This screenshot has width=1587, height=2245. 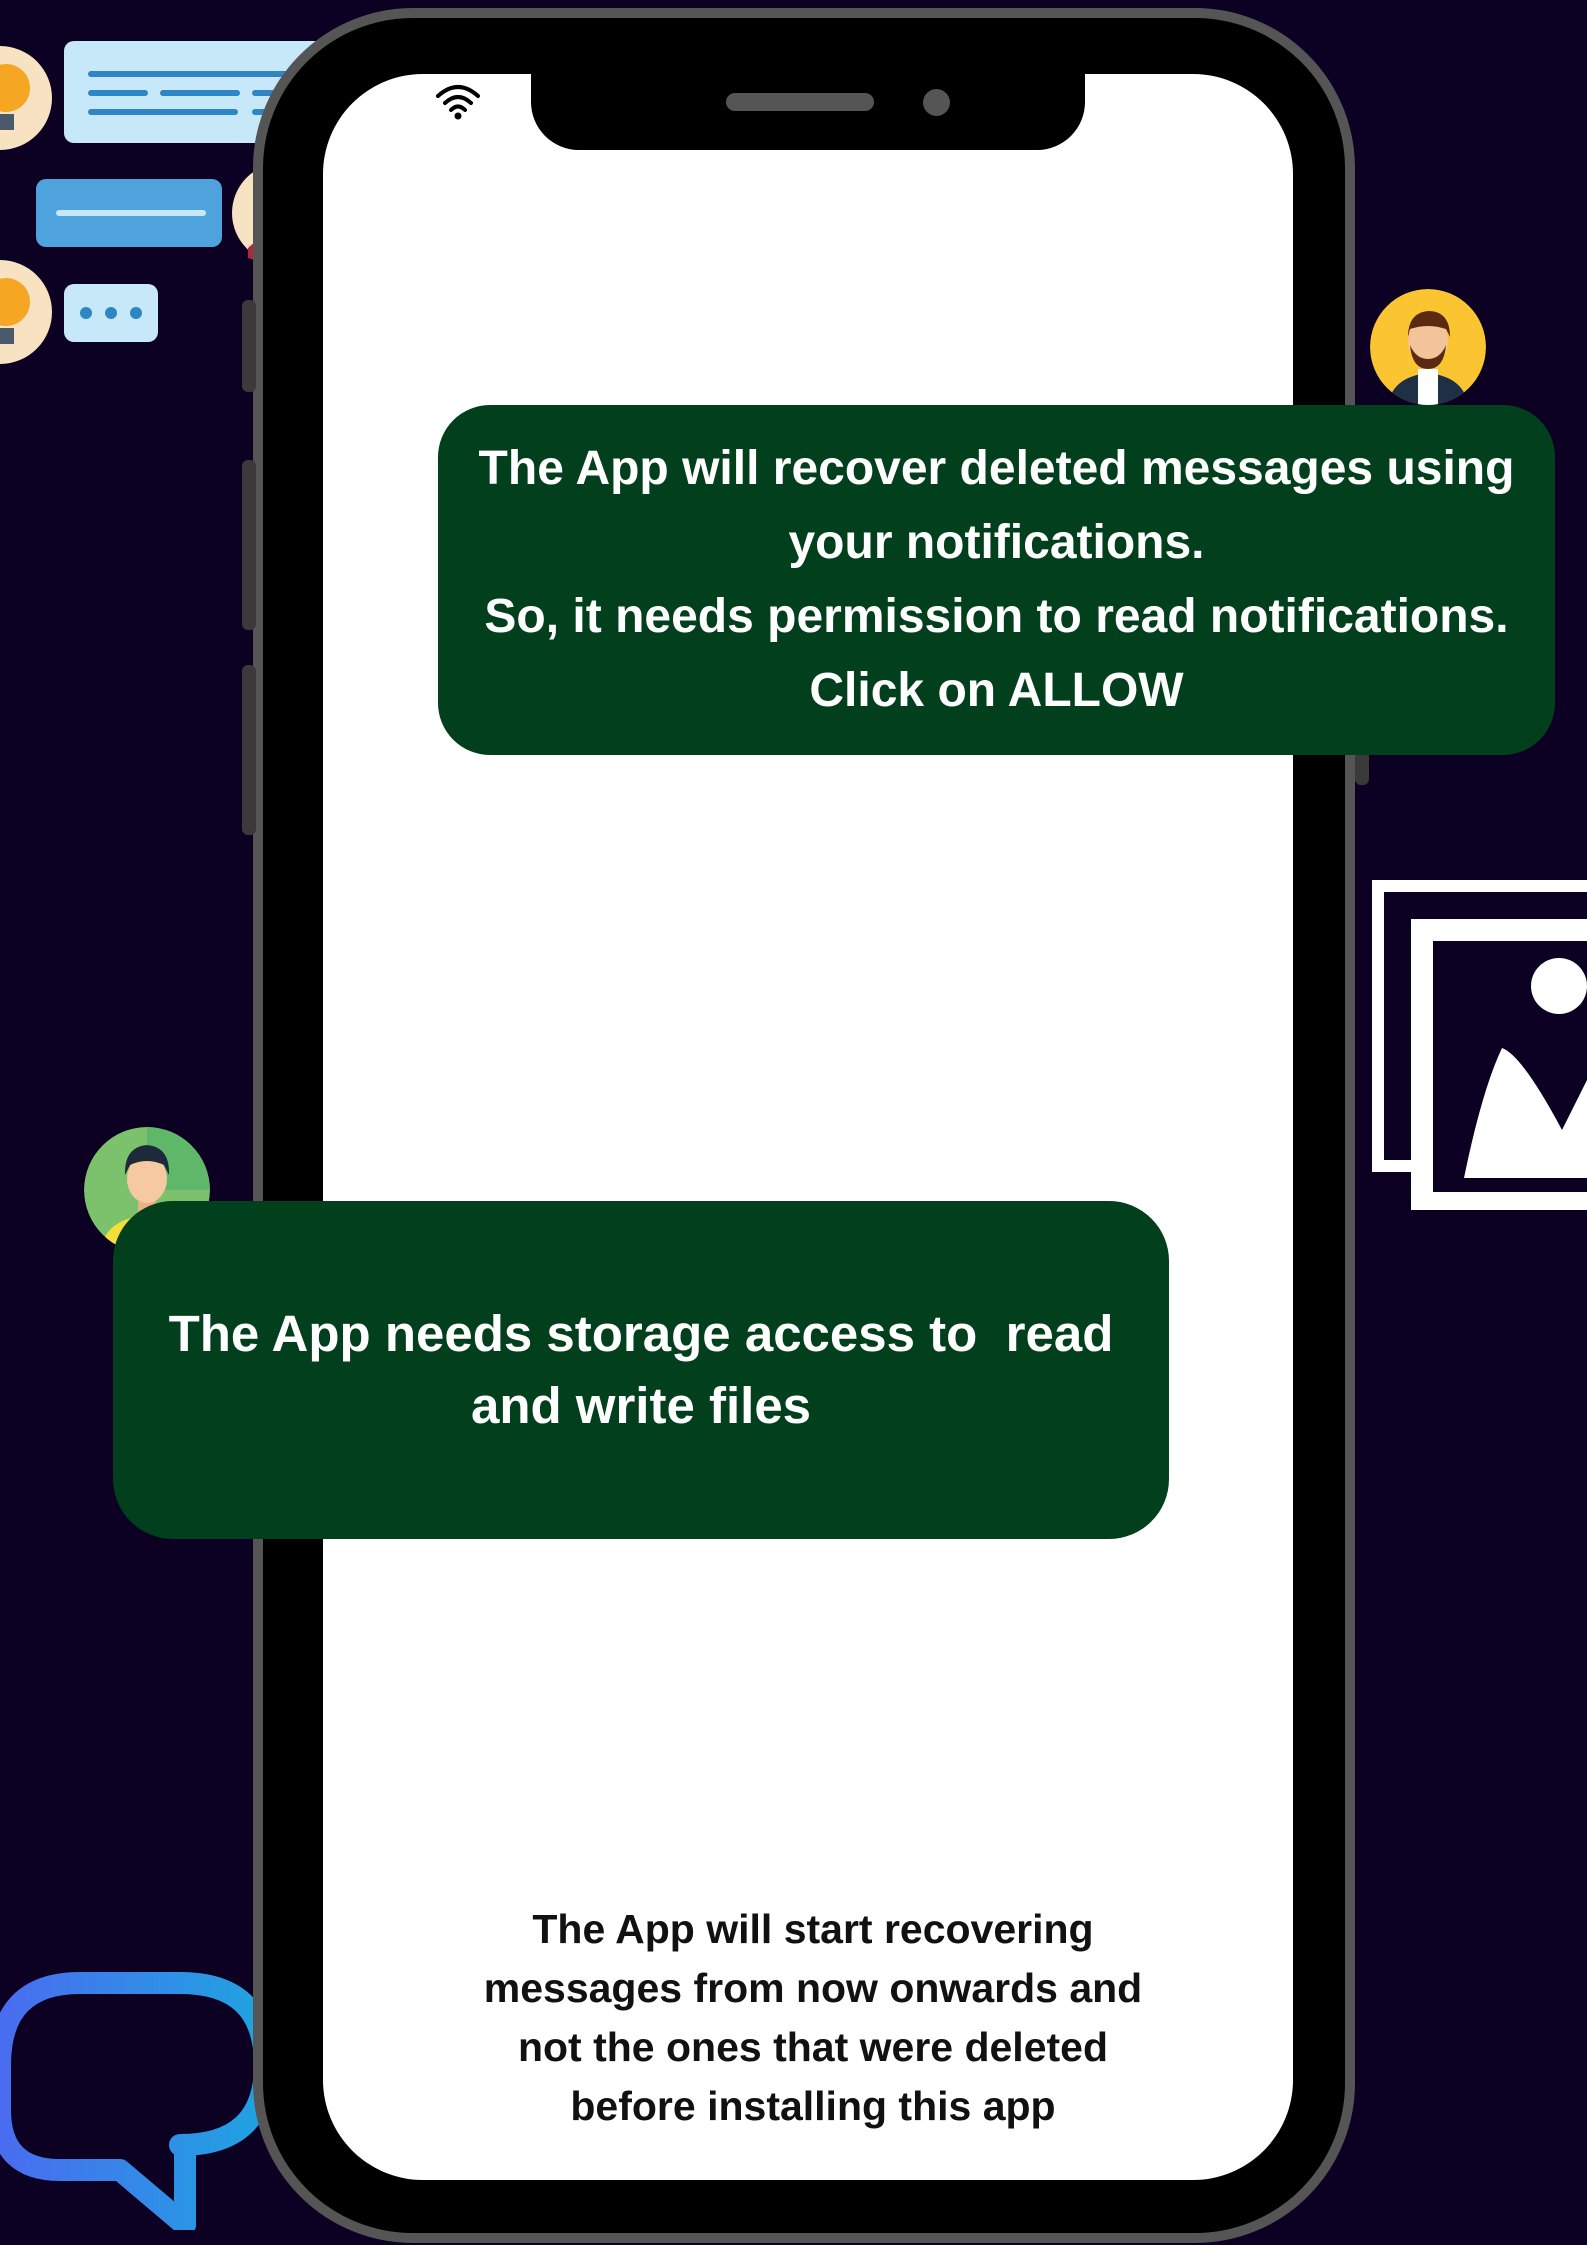 I want to click on message-line: your notifications., so click(x=996, y=542).